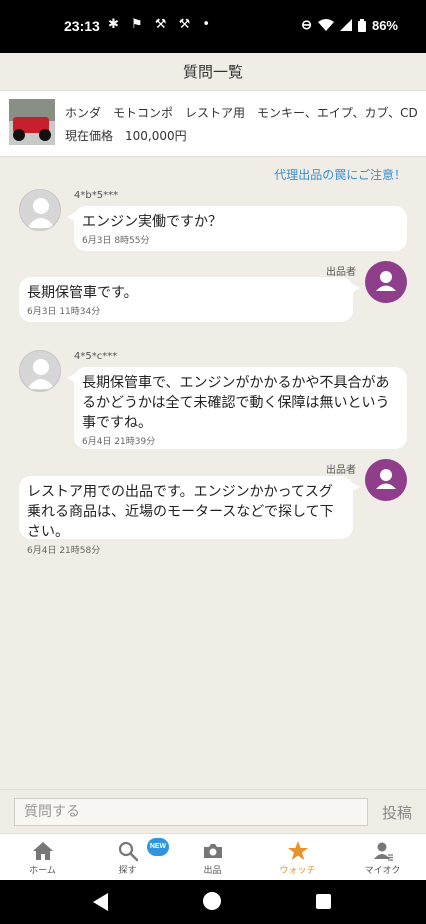 This screenshot has height=924, width=426. Describe the element at coordinates (383, 851) in the screenshot. I see `user-icon` at that location.